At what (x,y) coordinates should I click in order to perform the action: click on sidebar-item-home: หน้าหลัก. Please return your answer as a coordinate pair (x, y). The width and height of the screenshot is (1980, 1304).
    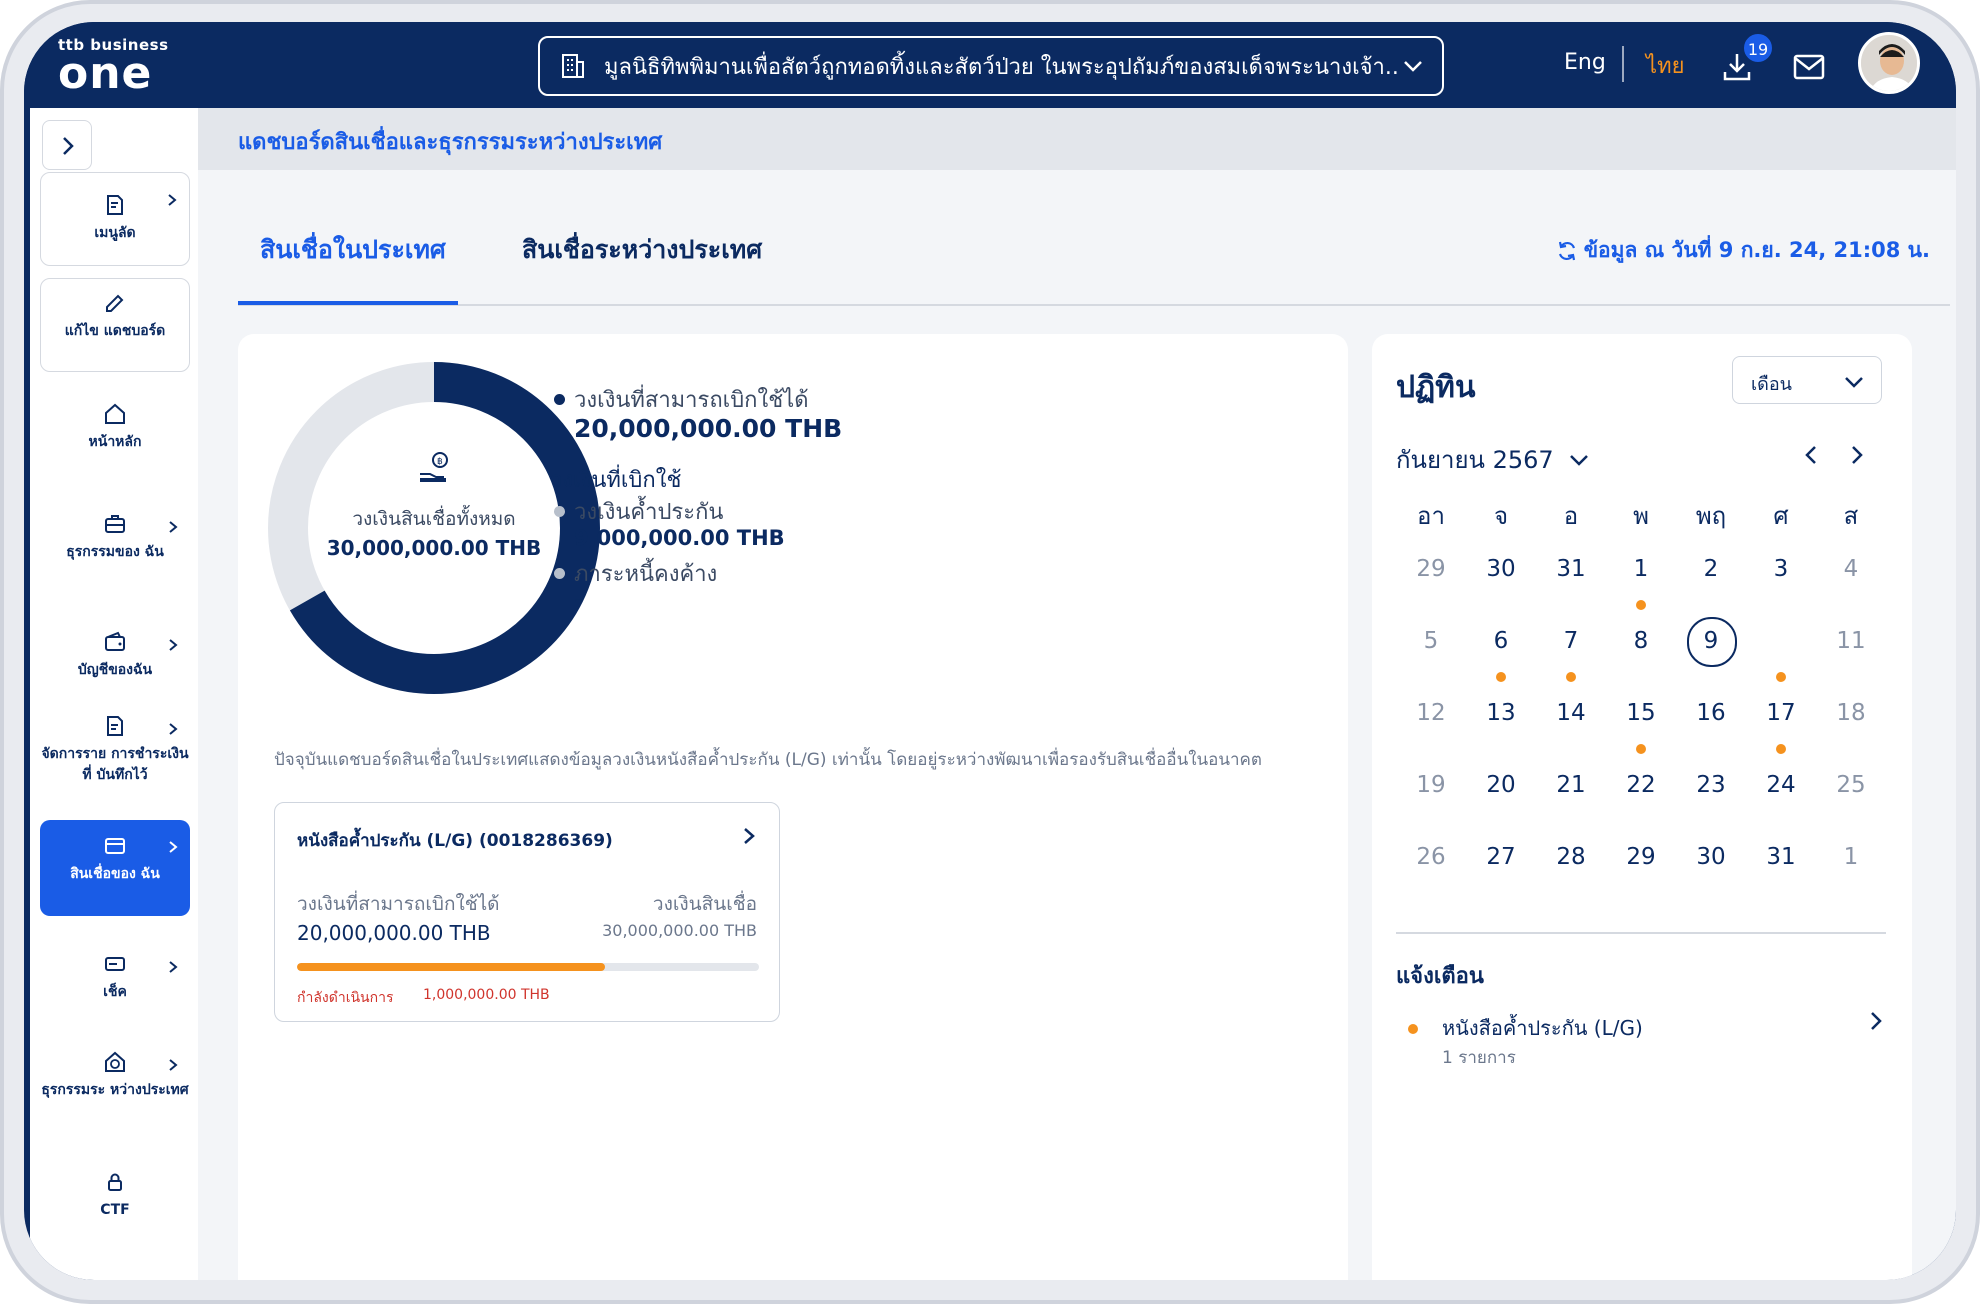
    Looking at the image, I should click on (115, 430).